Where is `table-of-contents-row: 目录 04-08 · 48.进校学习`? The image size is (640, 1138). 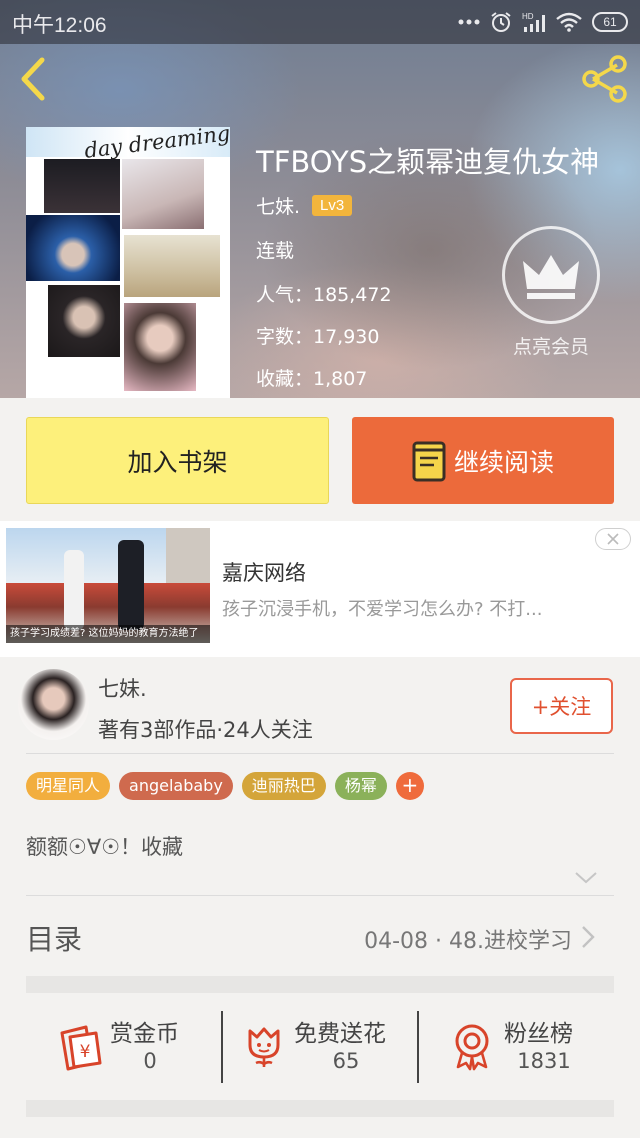
table-of-contents-row: 目录 04-08 · 48.进校学习 is located at coordinates (320, 938).